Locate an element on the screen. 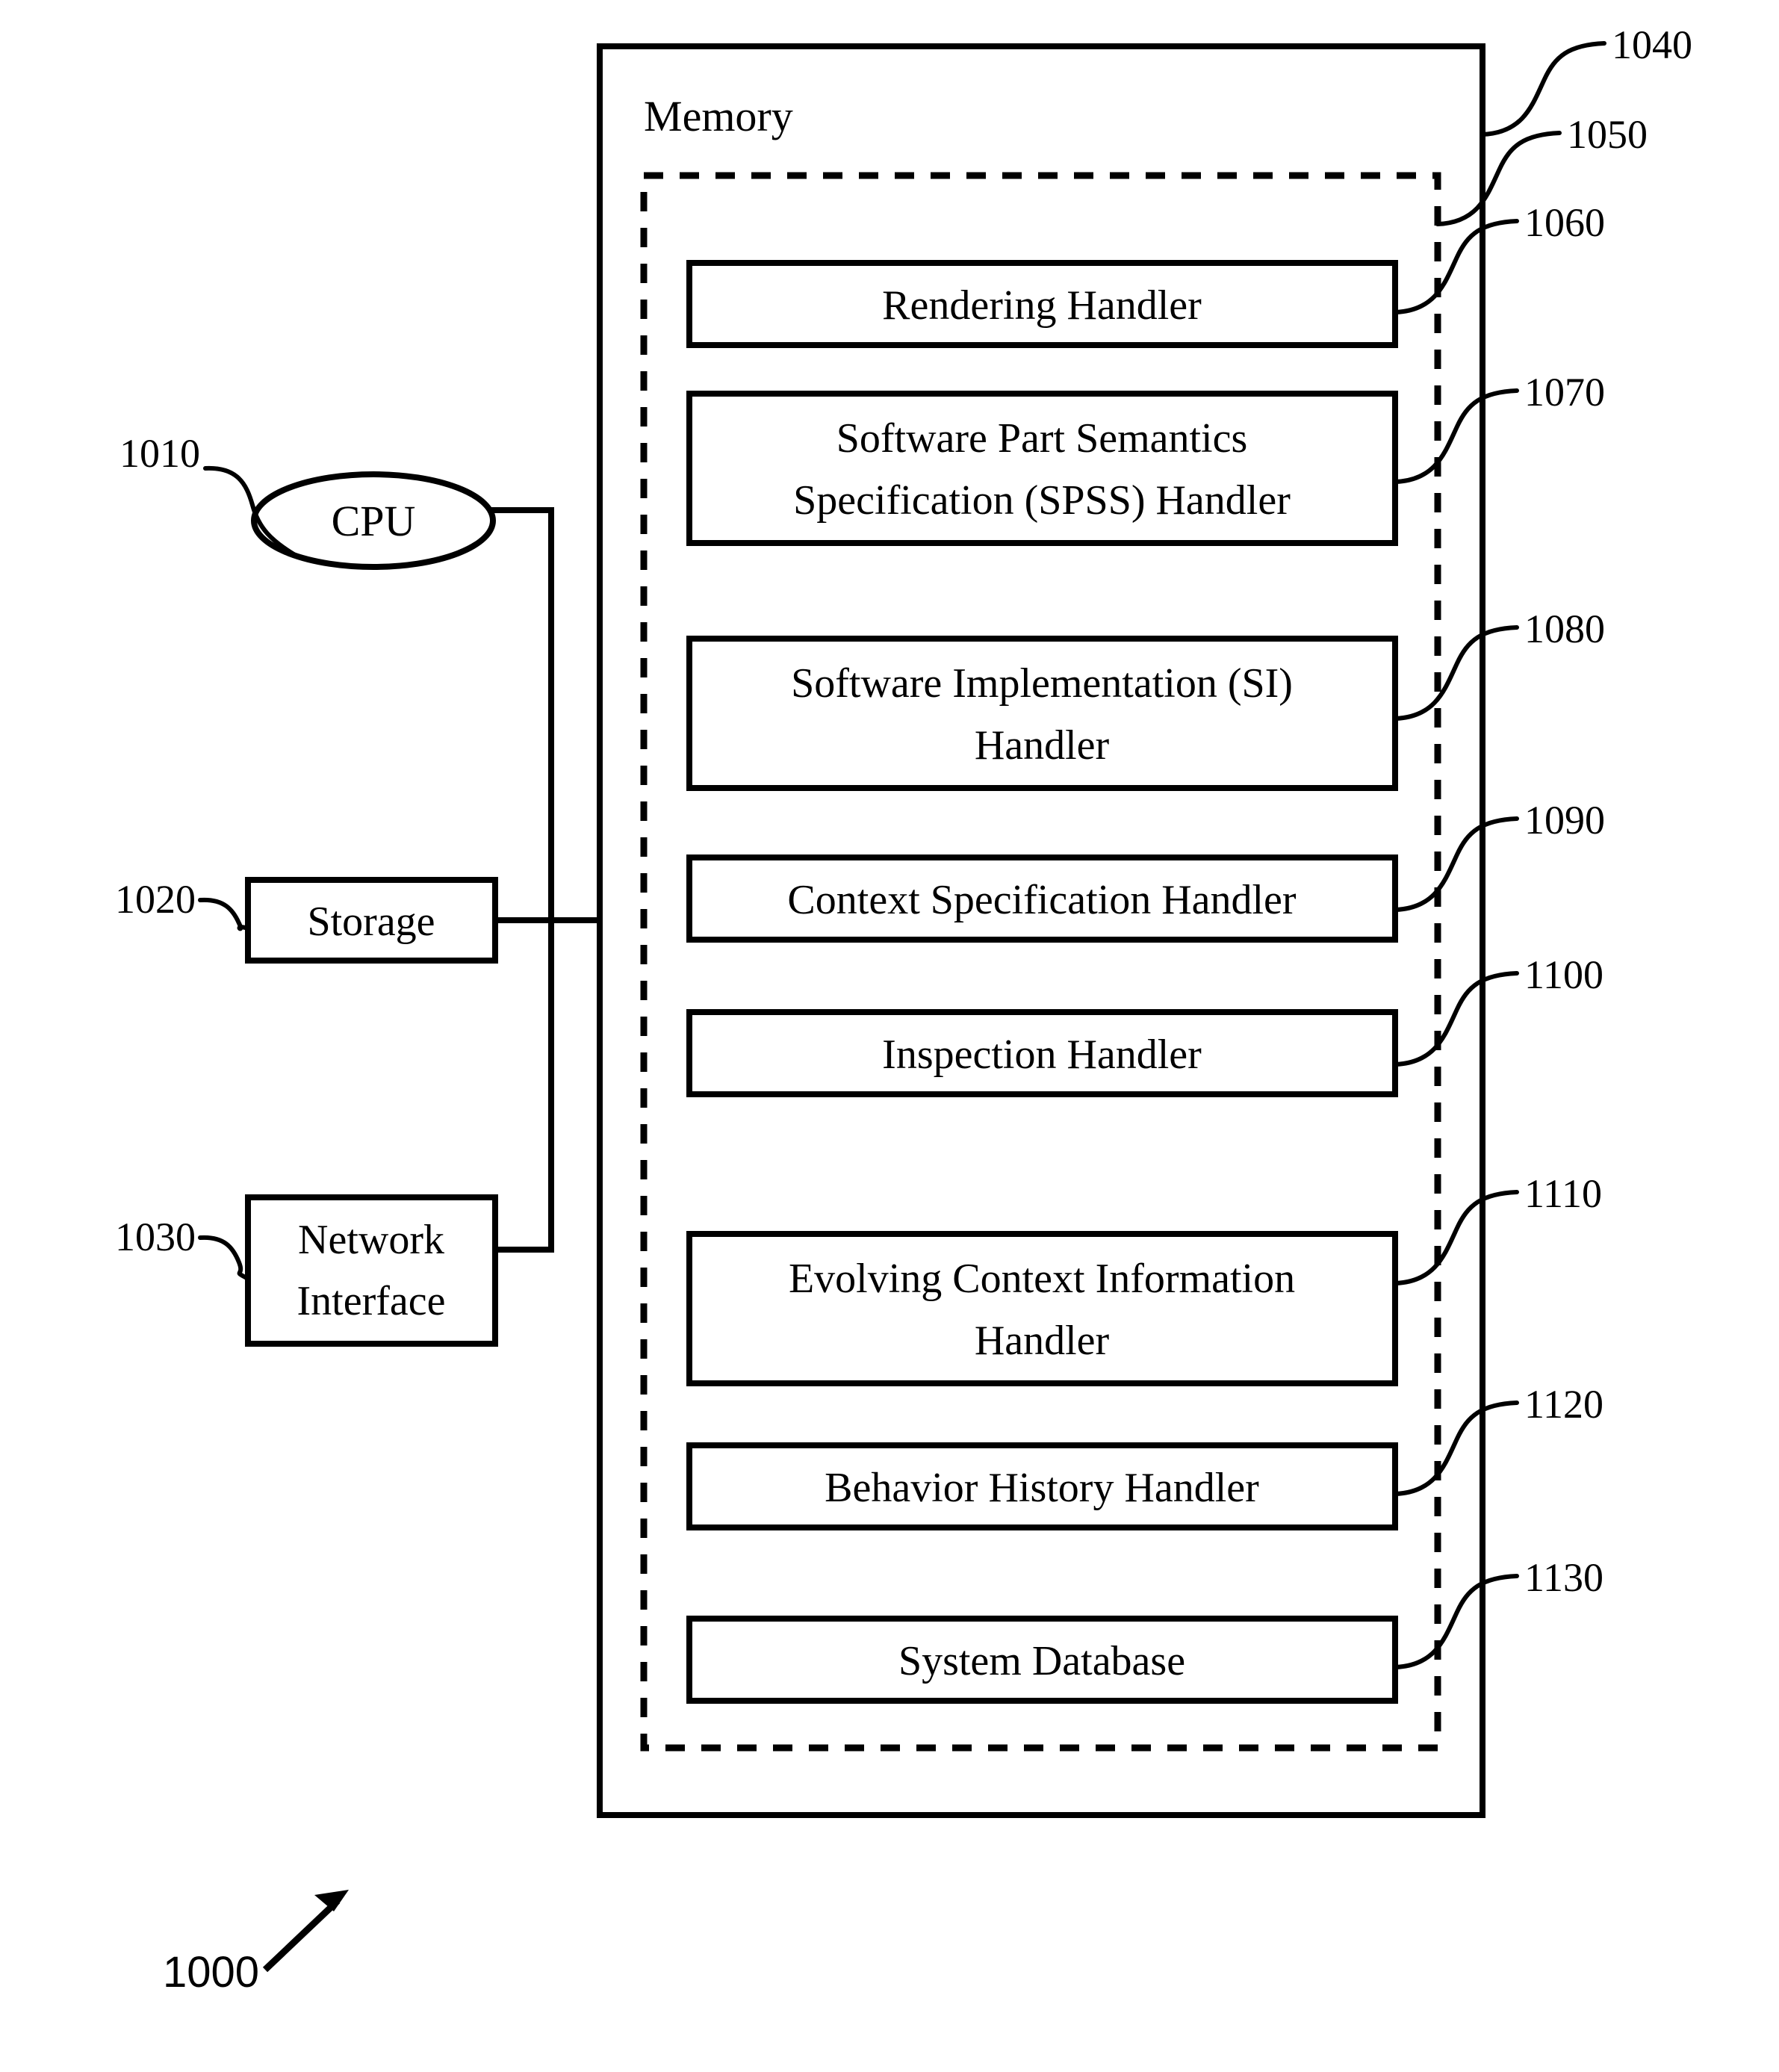  ref-numeral-1110: 1110 is located at coordinates (1563, 1193).